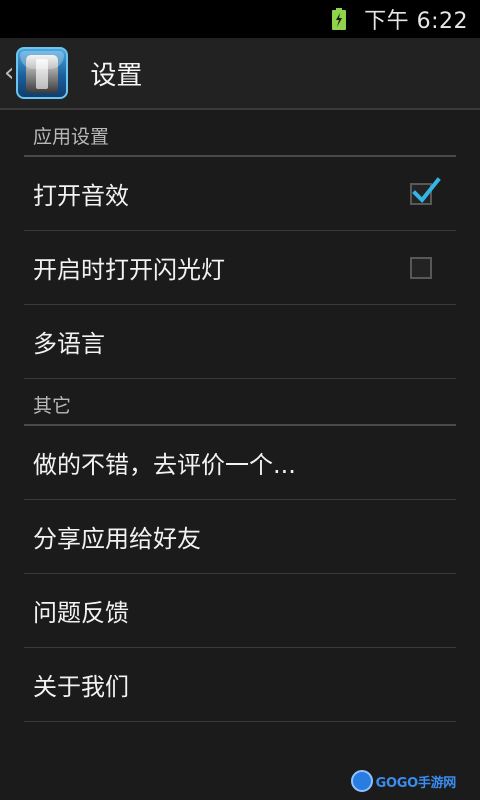 Image resolution: width=480 pixels, height=800 pixels. I want to click on category-app-settings: 应用设置, so click(240, 133).